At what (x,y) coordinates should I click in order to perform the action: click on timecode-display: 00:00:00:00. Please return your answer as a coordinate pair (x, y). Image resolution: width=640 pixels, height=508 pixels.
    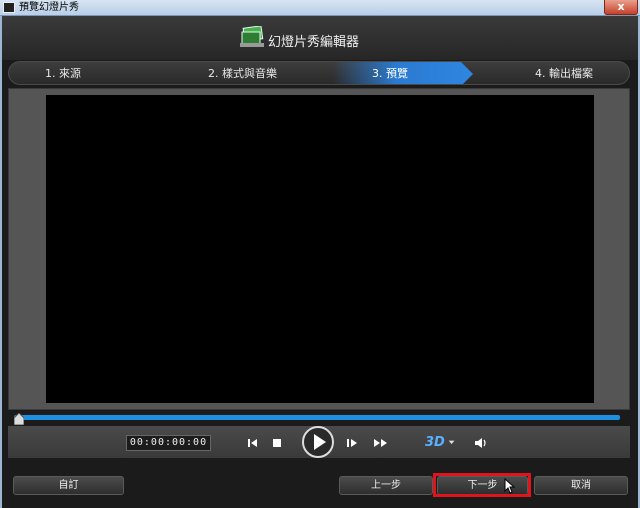
    Looking at the image, I should click on (168, 443).